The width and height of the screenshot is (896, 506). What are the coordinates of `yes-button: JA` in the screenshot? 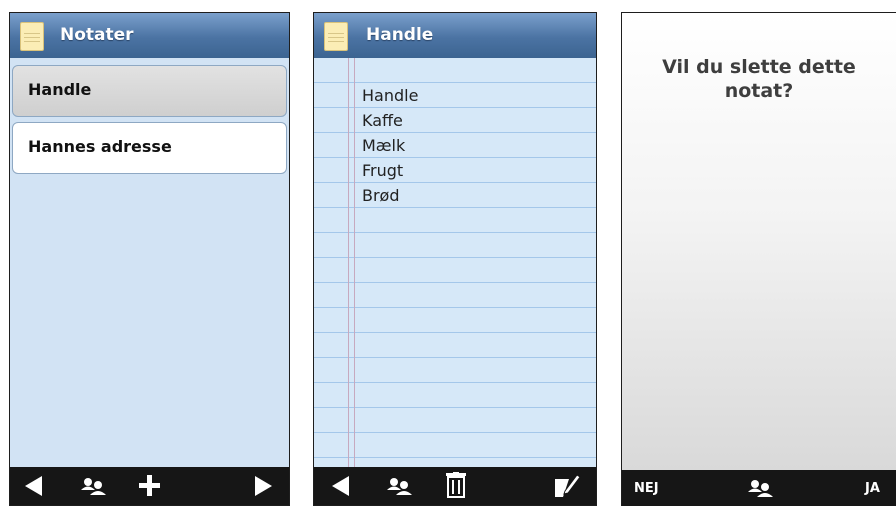 It's located at (872, 488).